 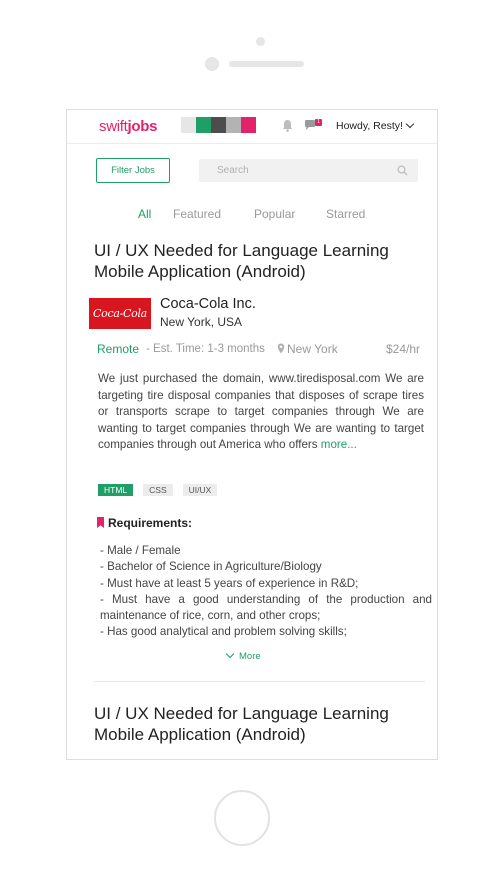 I want to click on swiftjobs-logo: swiftjobs, so click(x=128, y=126).